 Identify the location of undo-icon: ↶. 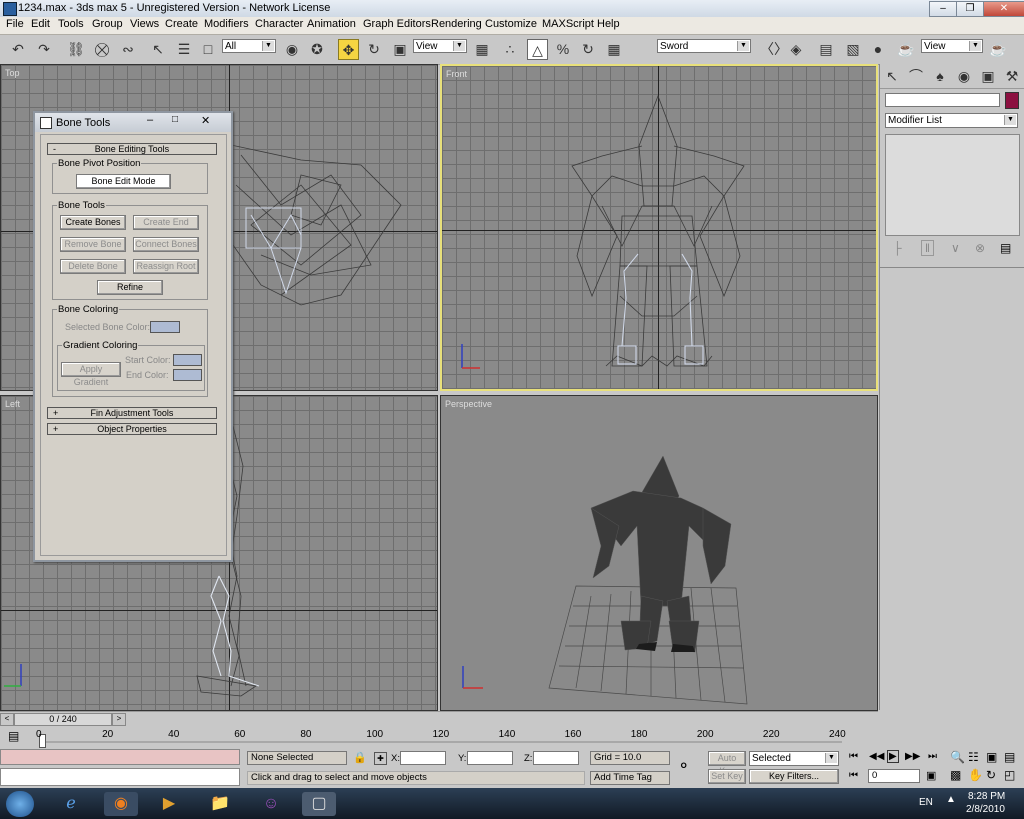
(18, 49).